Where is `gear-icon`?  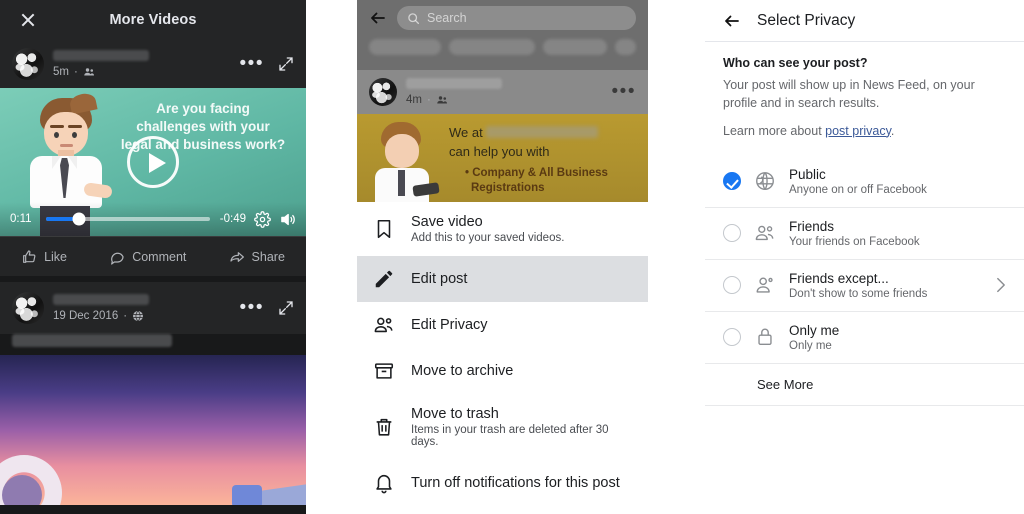
gear-icon is located at coordinates (262, 219).